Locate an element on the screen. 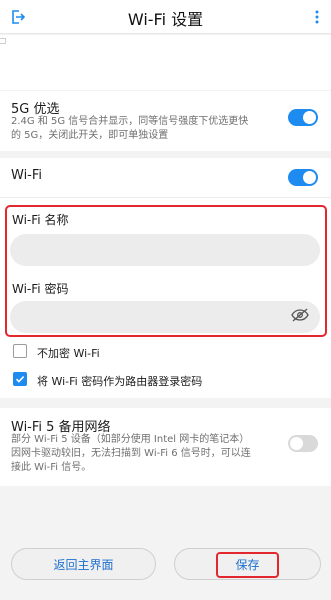 The width and height of the screenshot is (331, 600). wifi-password-label: Wi-Fi 密码 is located at coordinates (40, 289).